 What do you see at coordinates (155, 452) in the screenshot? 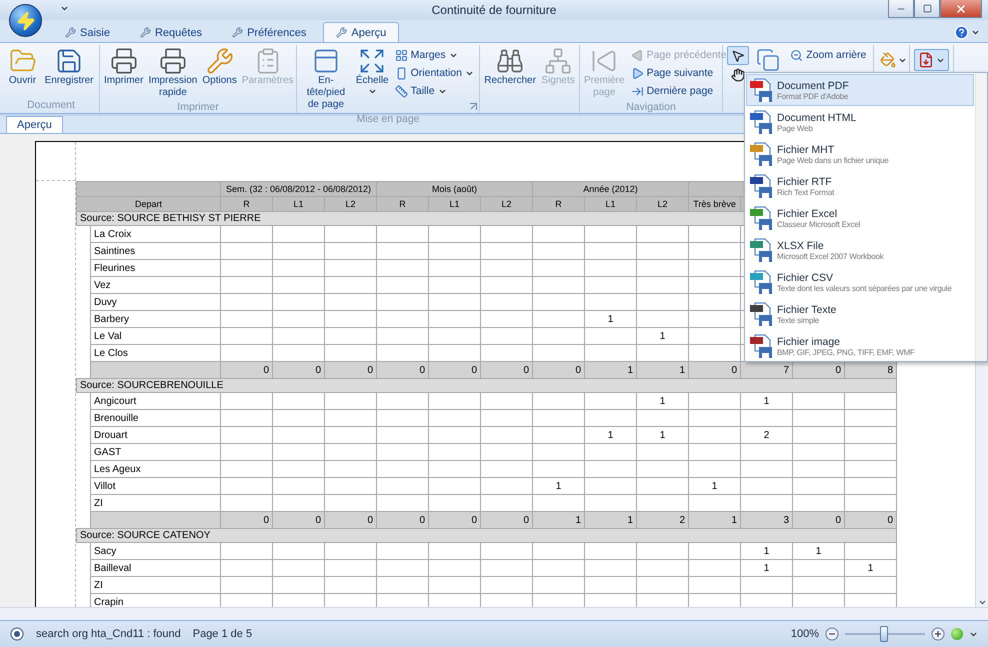
I see `row-label: GAST` at bounding box center [155, 452].